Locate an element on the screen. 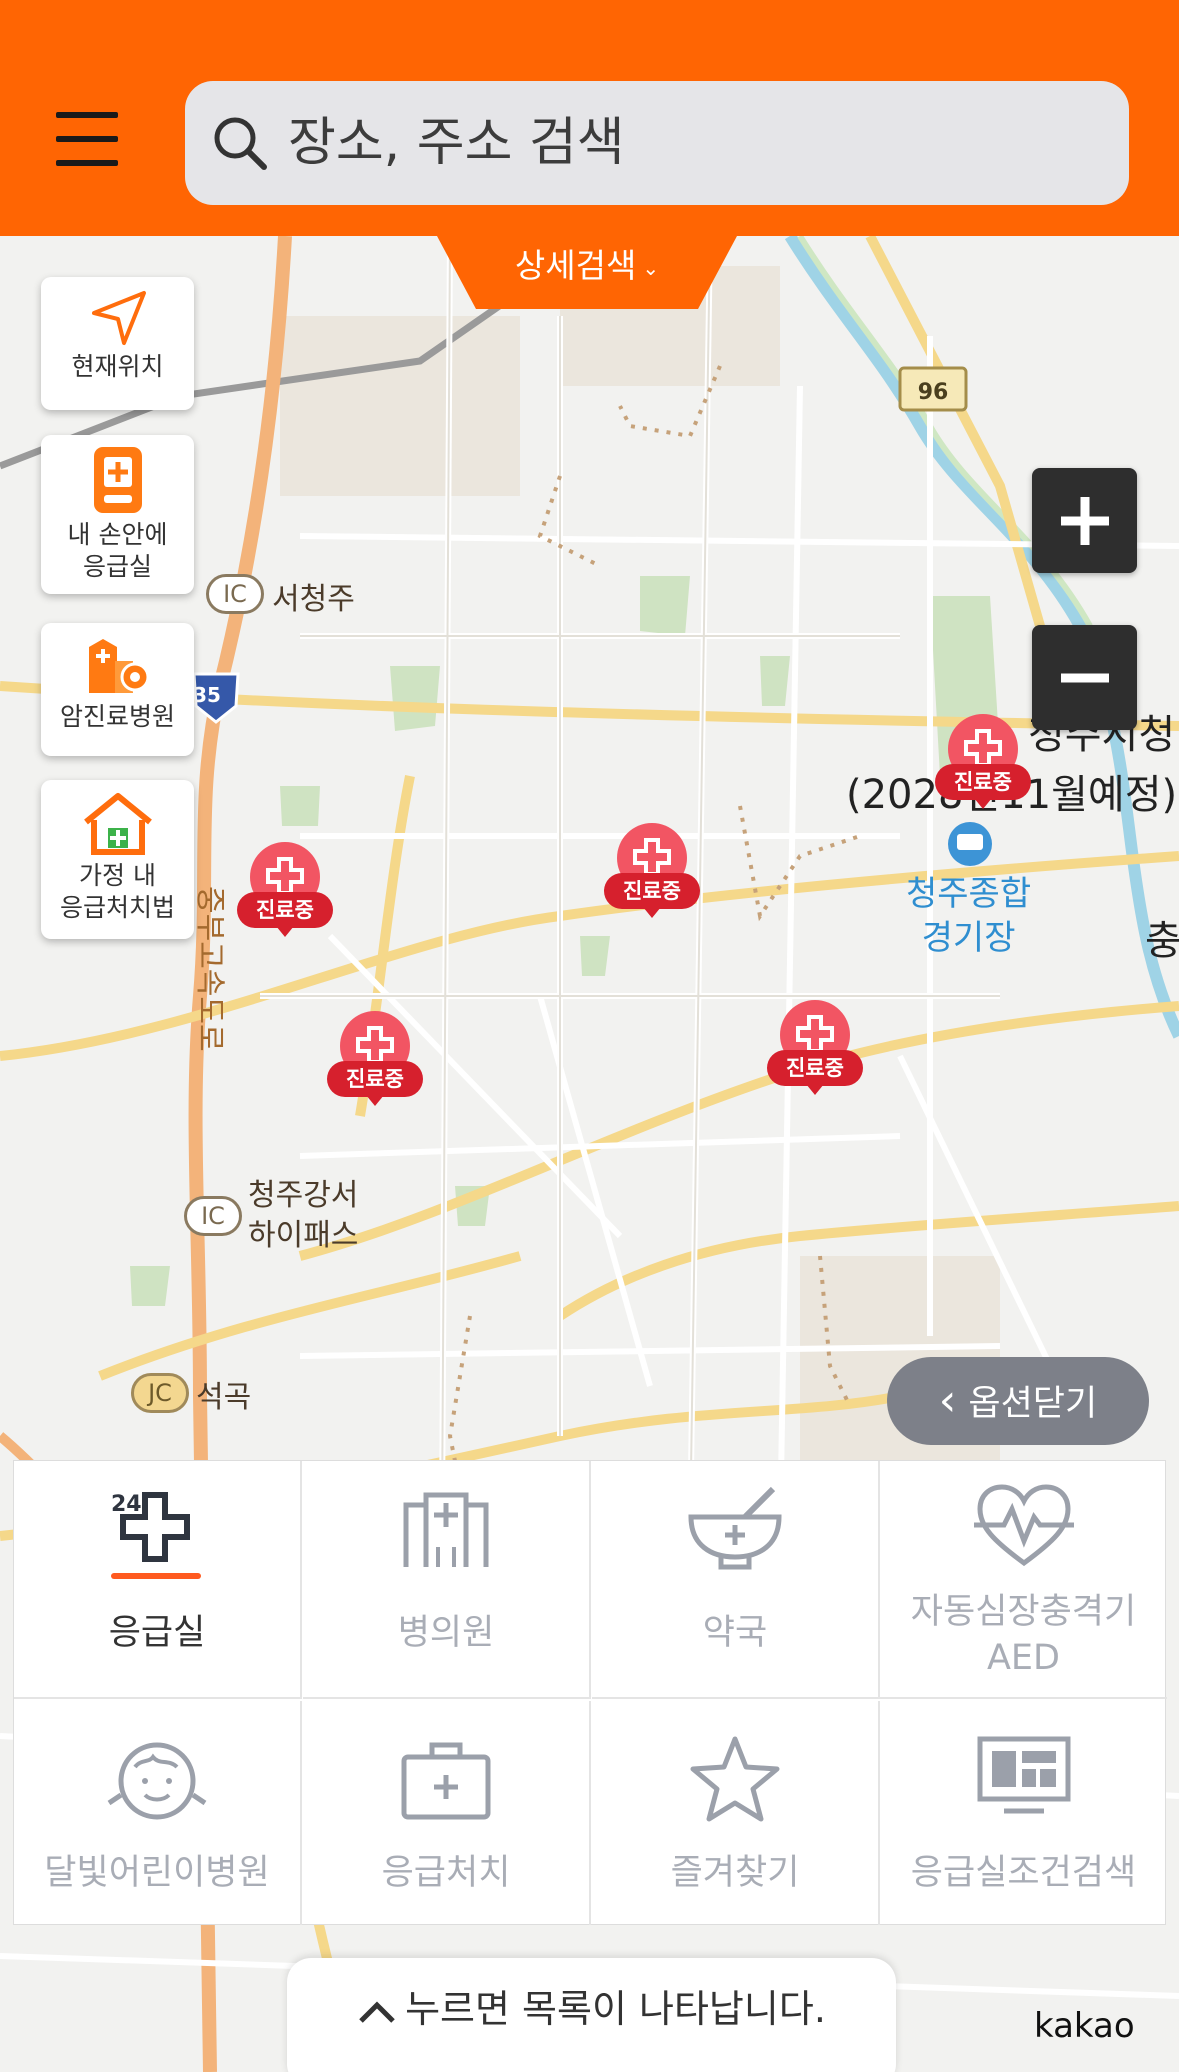 The image size is (1179, 2072). category-er-condition-search: 응급실조건검색 is located at coordinates (1023, 1813).